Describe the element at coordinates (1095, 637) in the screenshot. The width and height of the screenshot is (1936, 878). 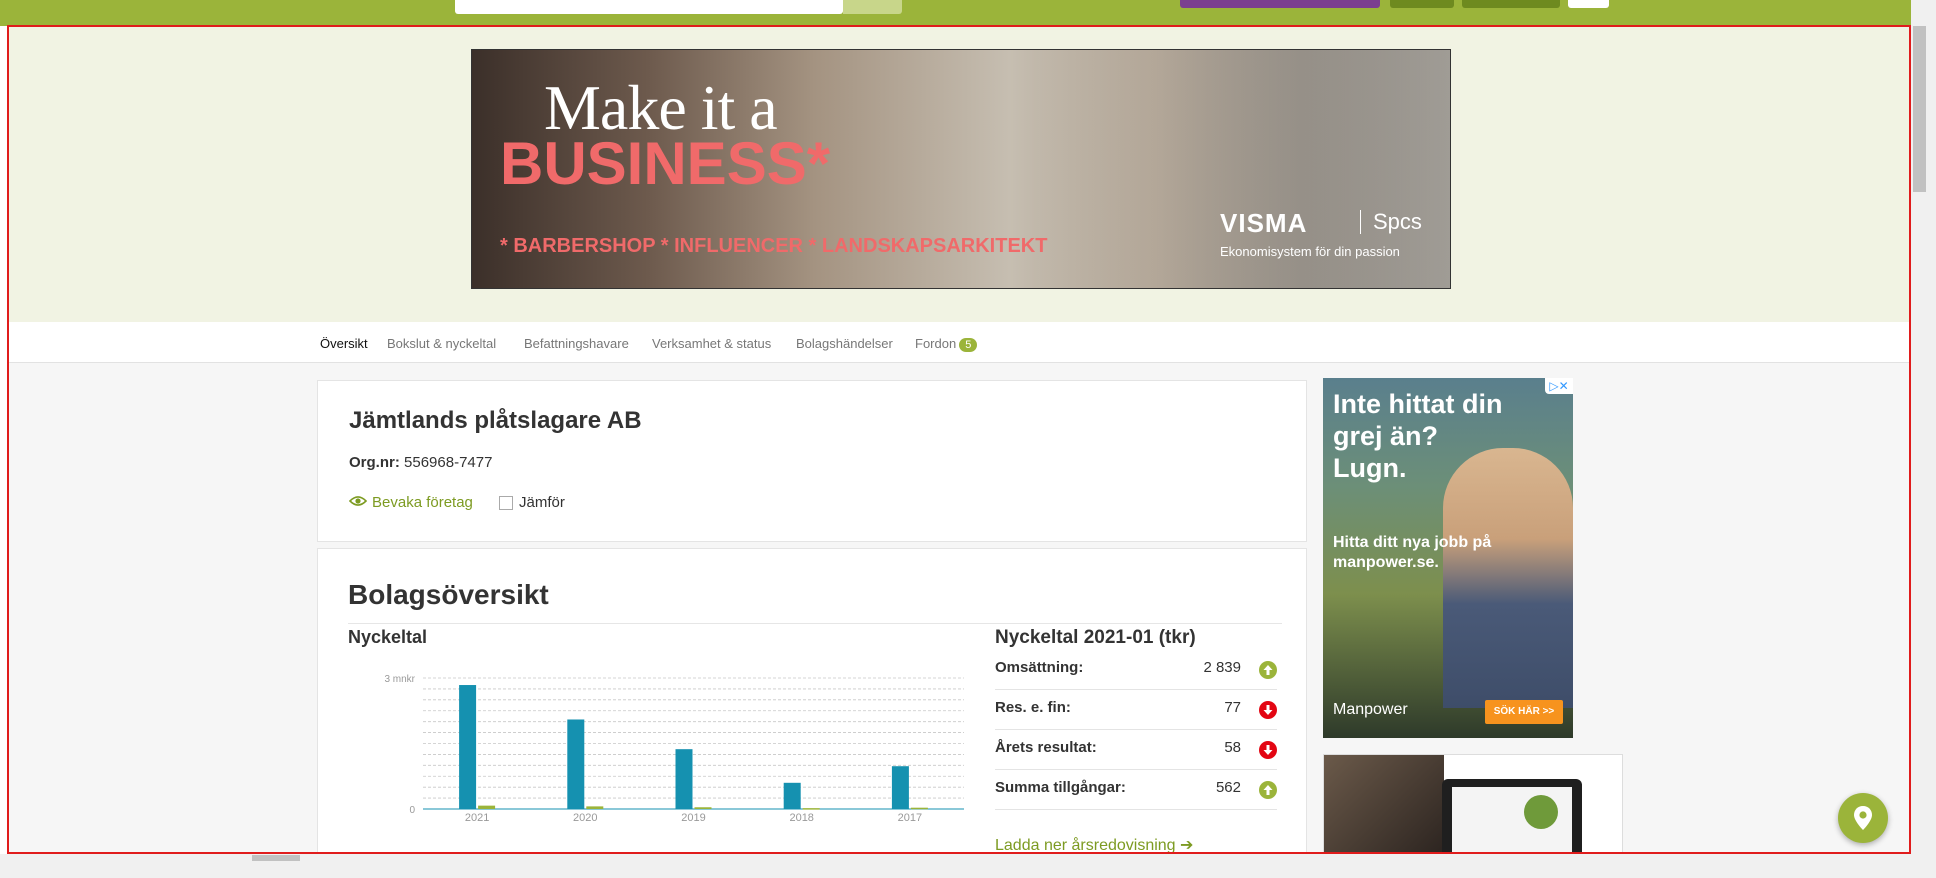
I see `key-figures-title: Nyckeltal 2021-01 (tkr)` at that location.